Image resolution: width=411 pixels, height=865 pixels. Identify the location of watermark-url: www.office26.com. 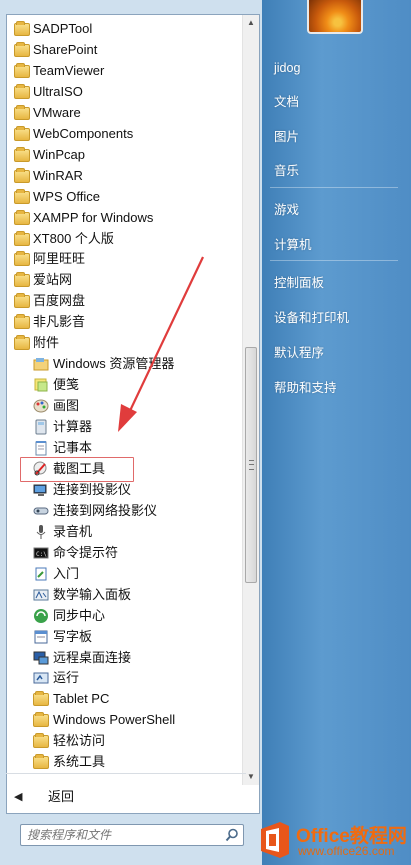
(346, 851).